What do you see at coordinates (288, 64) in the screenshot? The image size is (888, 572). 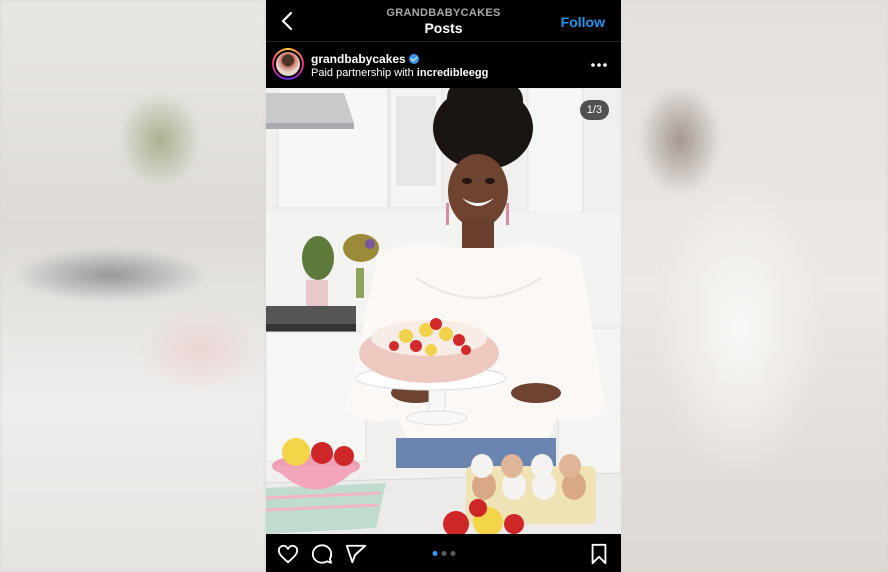 I see `avatar` at bounding box center [288, 64].